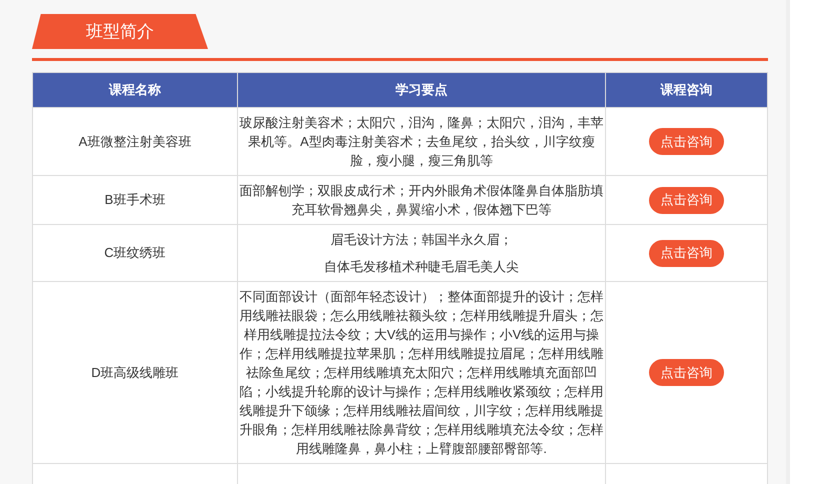 The width and height of the screenshot is (826, 484). I want to click on course-name-cell: B班手术班, so click(135, 200).